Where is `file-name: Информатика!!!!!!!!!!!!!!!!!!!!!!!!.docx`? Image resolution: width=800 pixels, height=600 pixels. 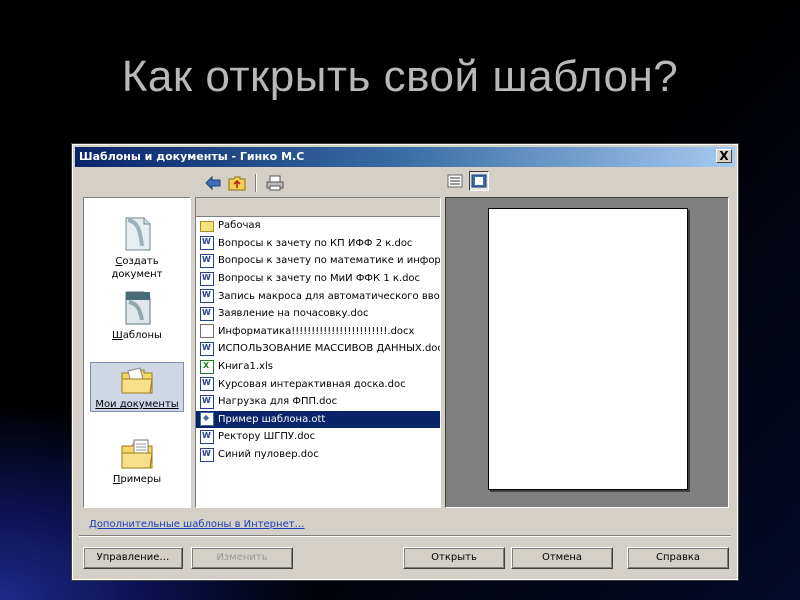 file-name: Информатика!!!!!!!!!!!!!!!!!!!!!!!!.docx is located at coordinates (316, 331).